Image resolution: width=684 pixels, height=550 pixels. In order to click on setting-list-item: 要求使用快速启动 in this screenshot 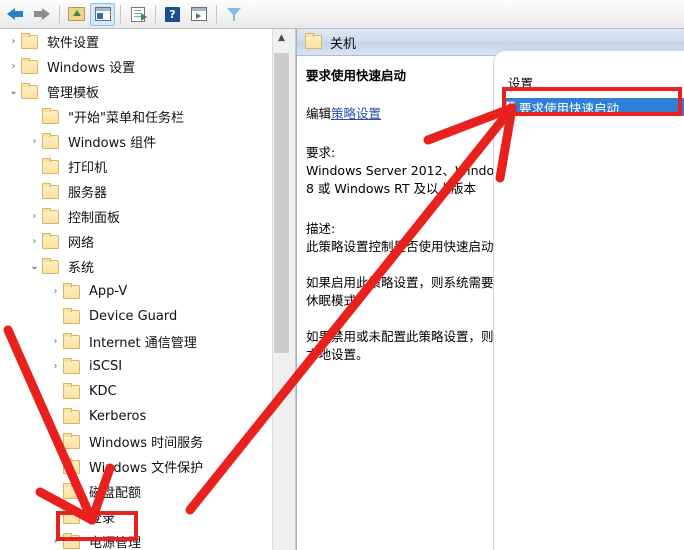, I will do `click(593, 107)`.